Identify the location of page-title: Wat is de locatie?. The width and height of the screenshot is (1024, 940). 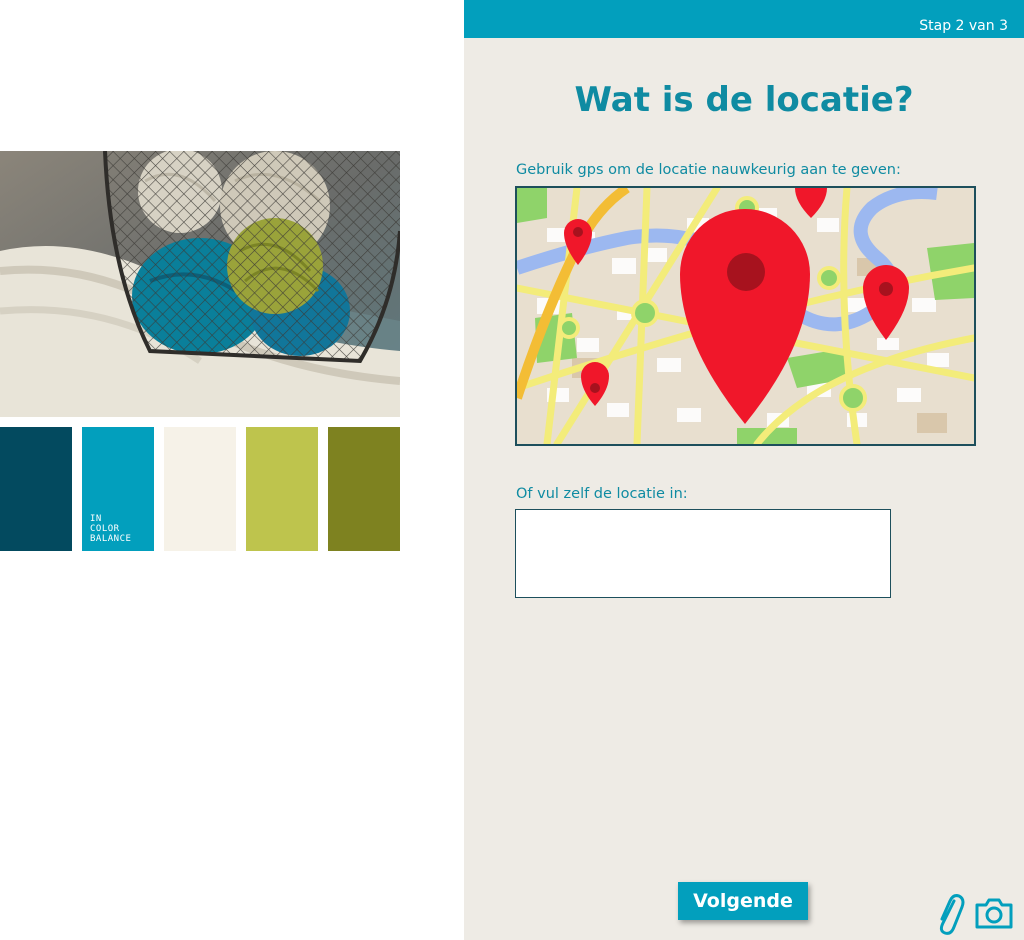
(744, 100).